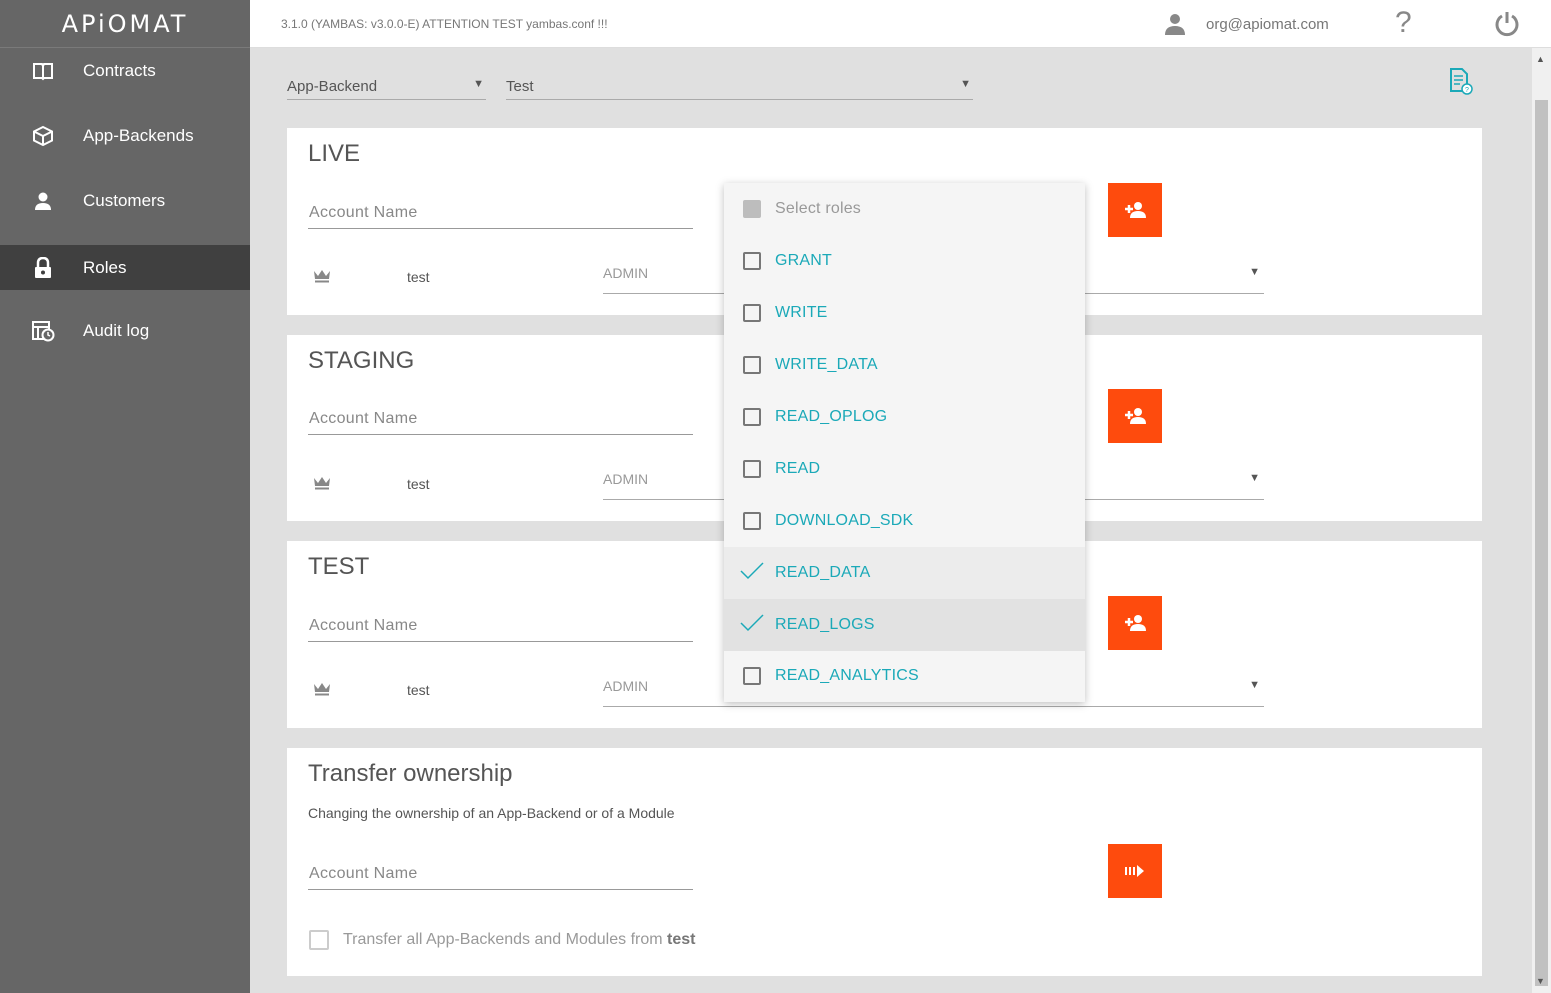 This screenshot has width=1551, height=993. I want to click on sidebar-item-app-backends: App-Backends, so click(125, 135).